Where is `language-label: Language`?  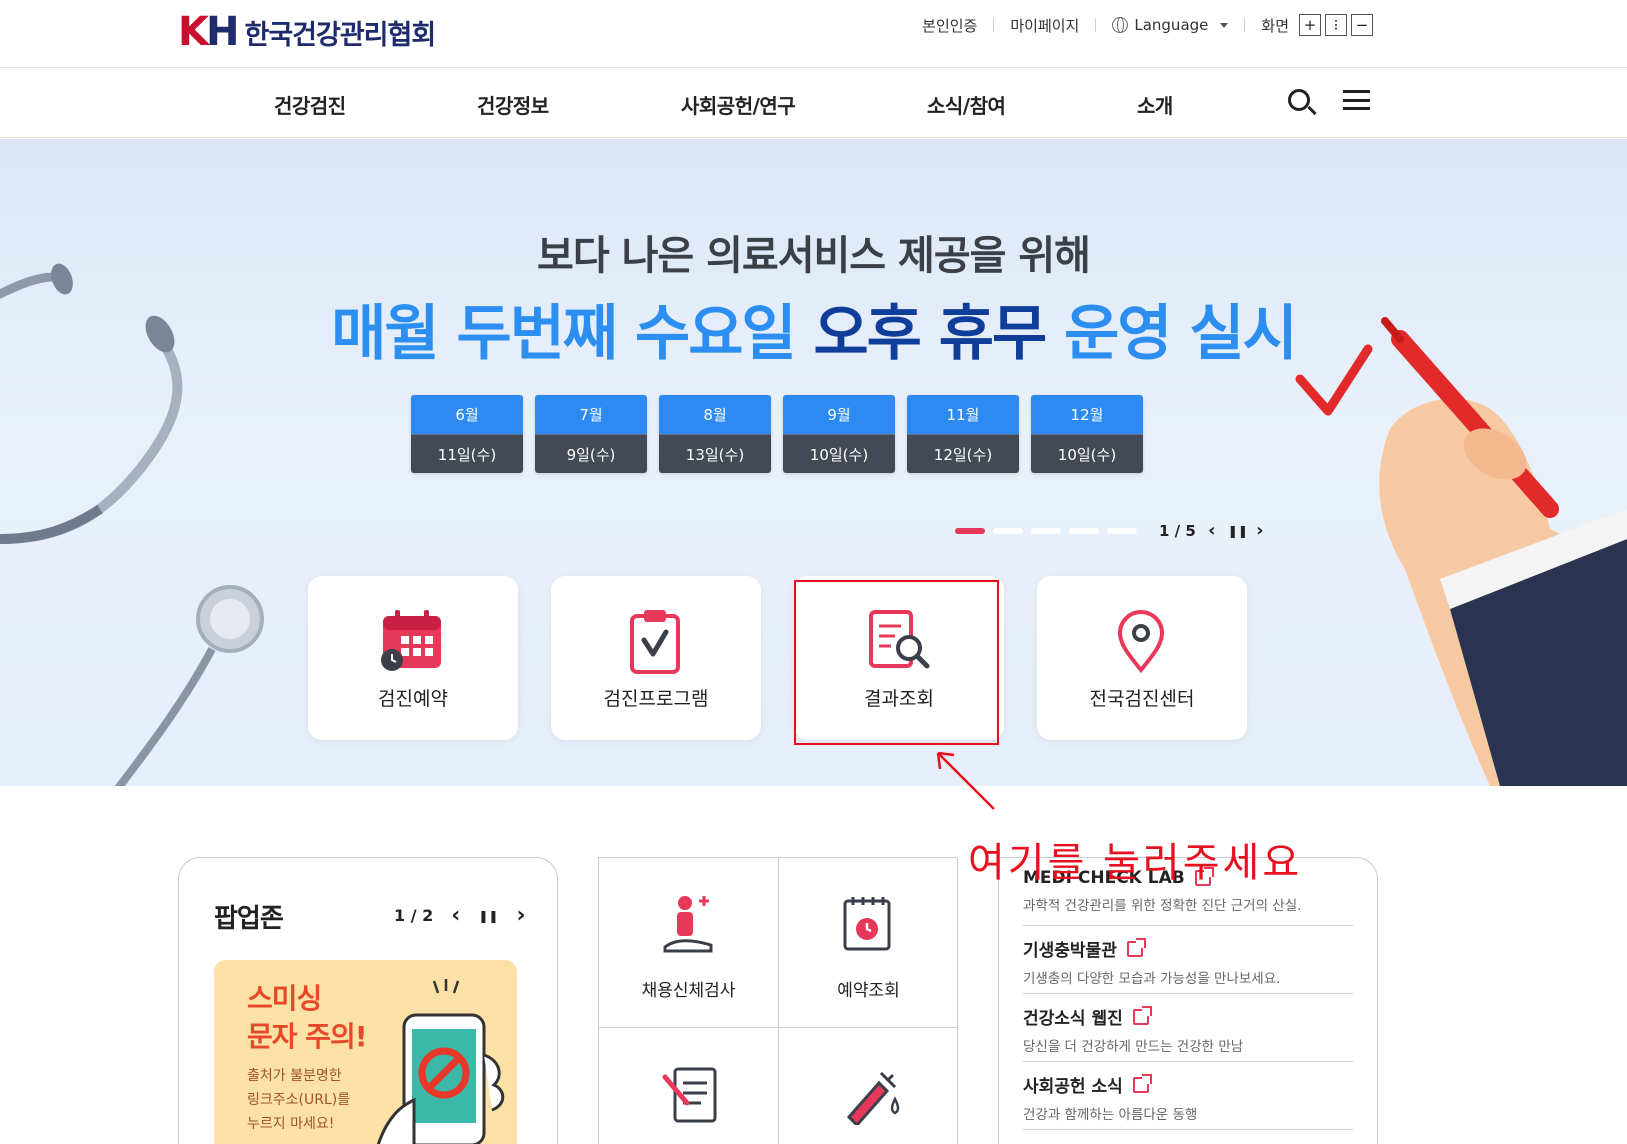
language-label: Language is located at coordinates (1171, 25).